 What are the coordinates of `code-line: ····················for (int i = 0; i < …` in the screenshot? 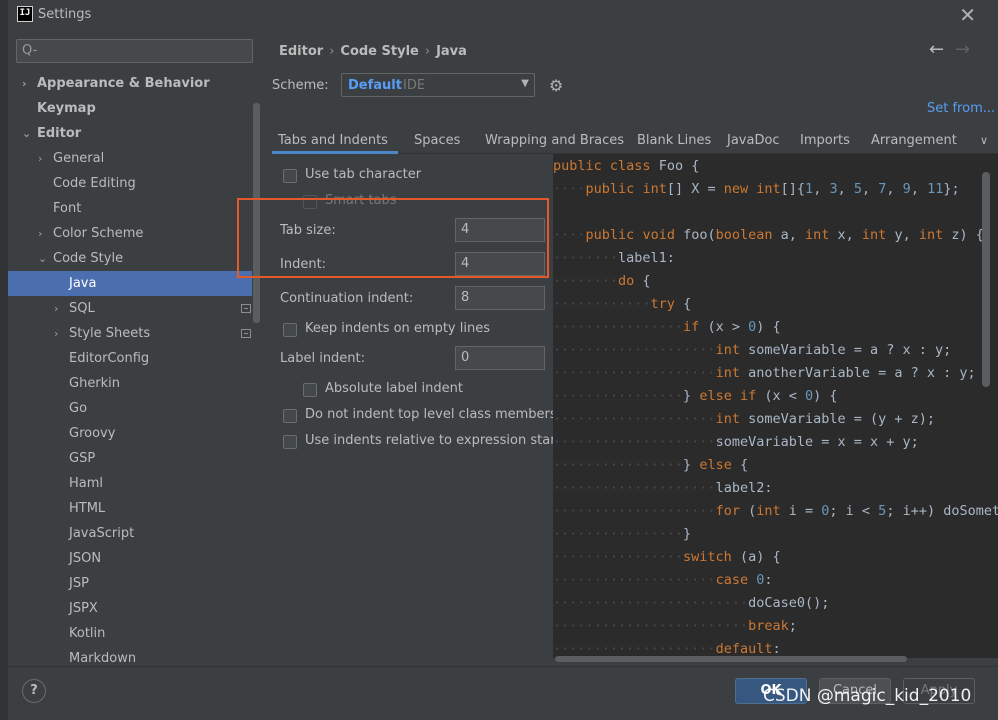 It's located at (775, 511).